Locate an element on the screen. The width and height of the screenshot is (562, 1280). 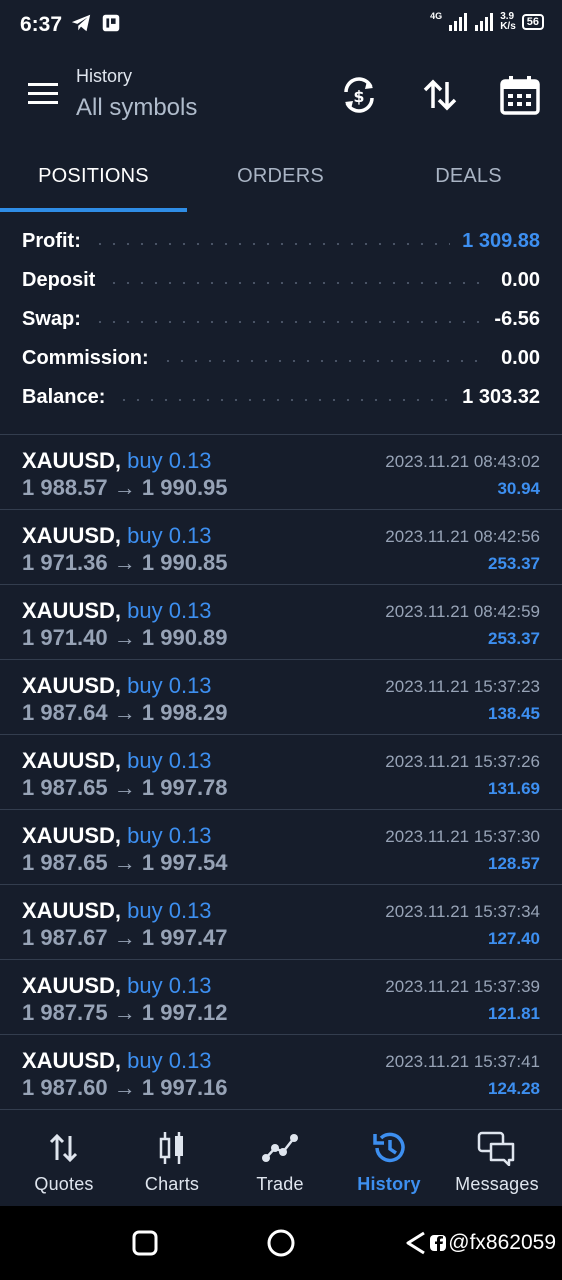
open-price: 1 987.60 is located at coordinates (65, 1087).